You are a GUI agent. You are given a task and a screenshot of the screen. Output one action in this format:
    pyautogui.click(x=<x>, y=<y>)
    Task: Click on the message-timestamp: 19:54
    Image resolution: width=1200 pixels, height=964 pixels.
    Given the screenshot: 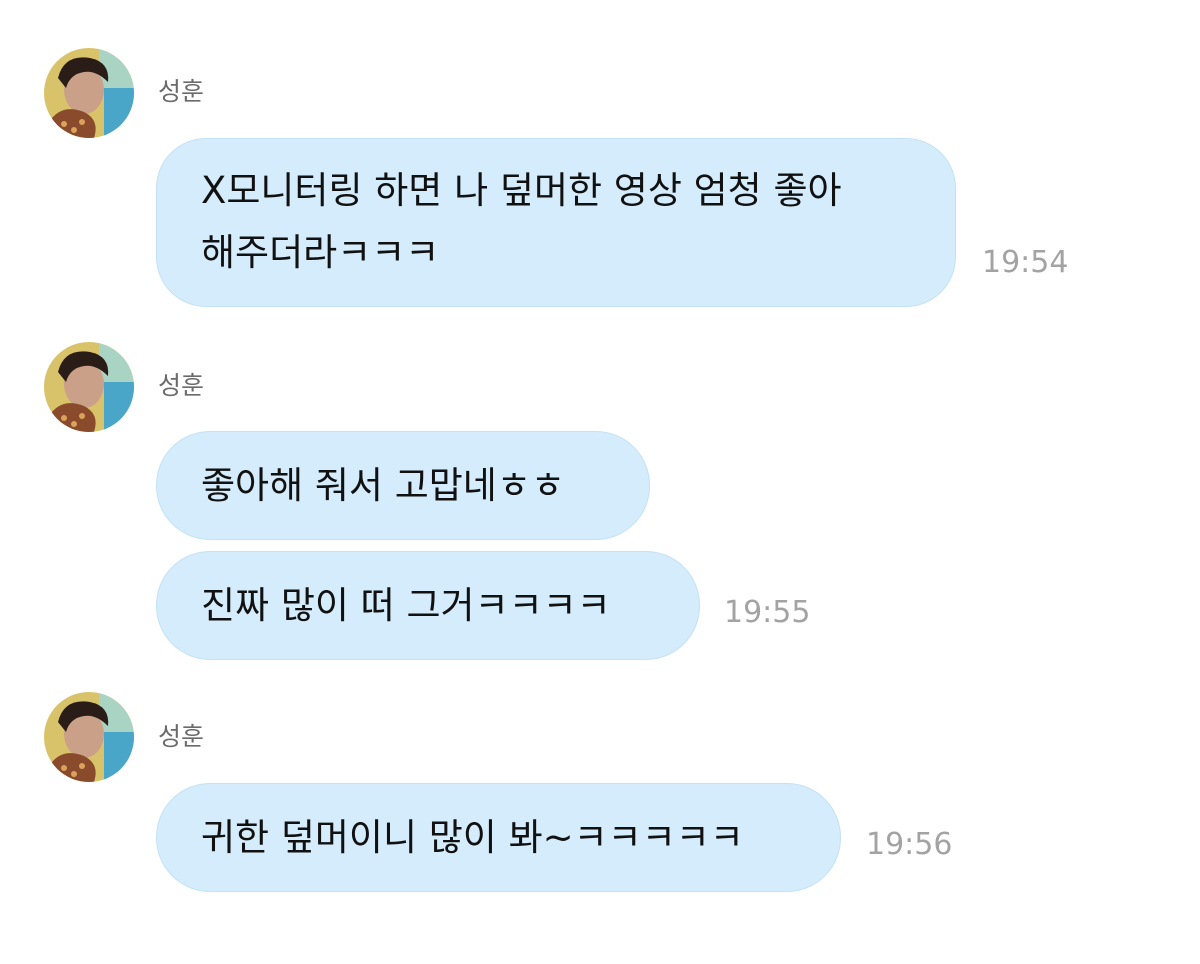 What is the action you would take?
    pyautogui.click(x=1025, y=262)
    